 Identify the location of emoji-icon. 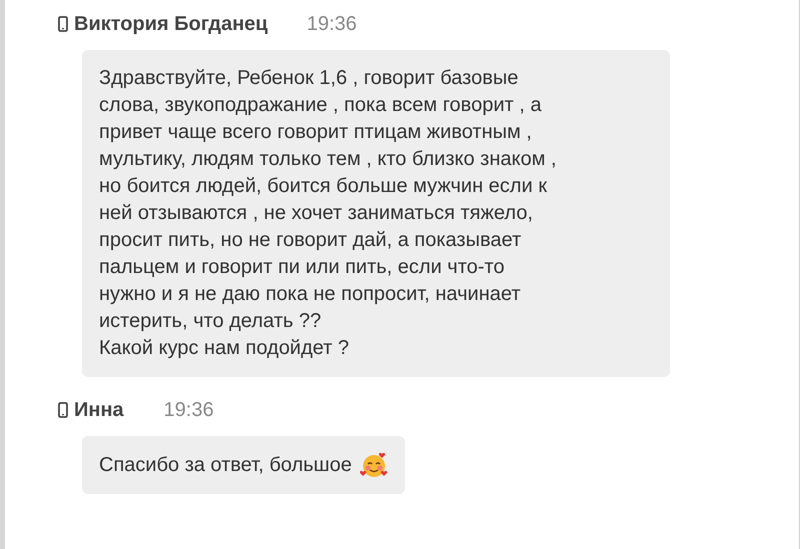
(374, 465).